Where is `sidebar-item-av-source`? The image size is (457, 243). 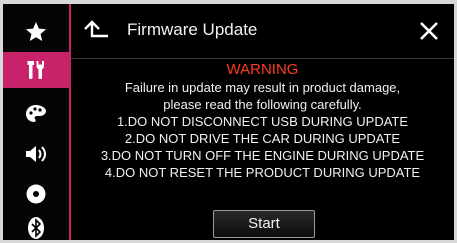 sidebar-item-av-source is located at coordinates (36, 194).